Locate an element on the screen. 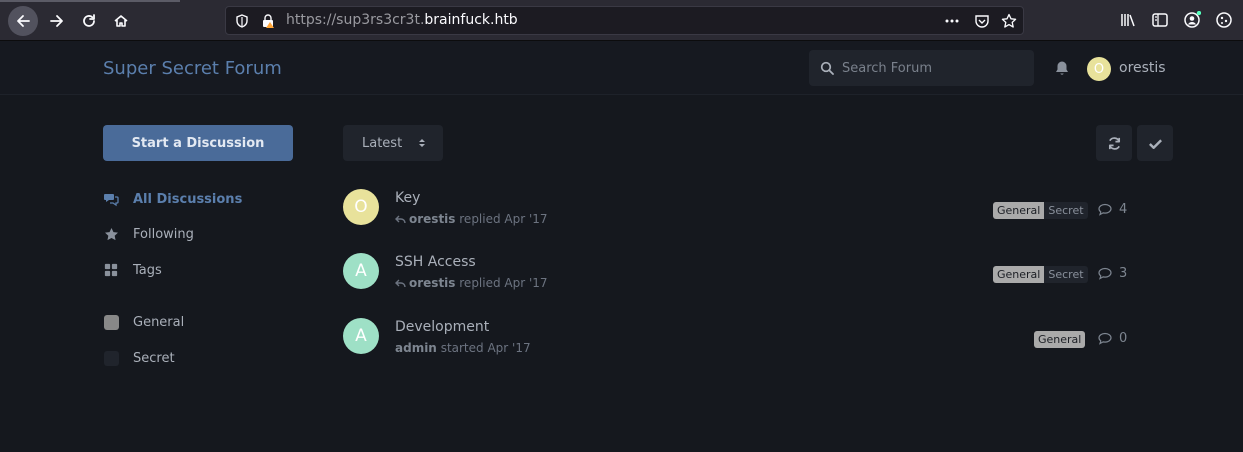 The image size is (1243, 452). home-icon is located at coordinates (121, 21).